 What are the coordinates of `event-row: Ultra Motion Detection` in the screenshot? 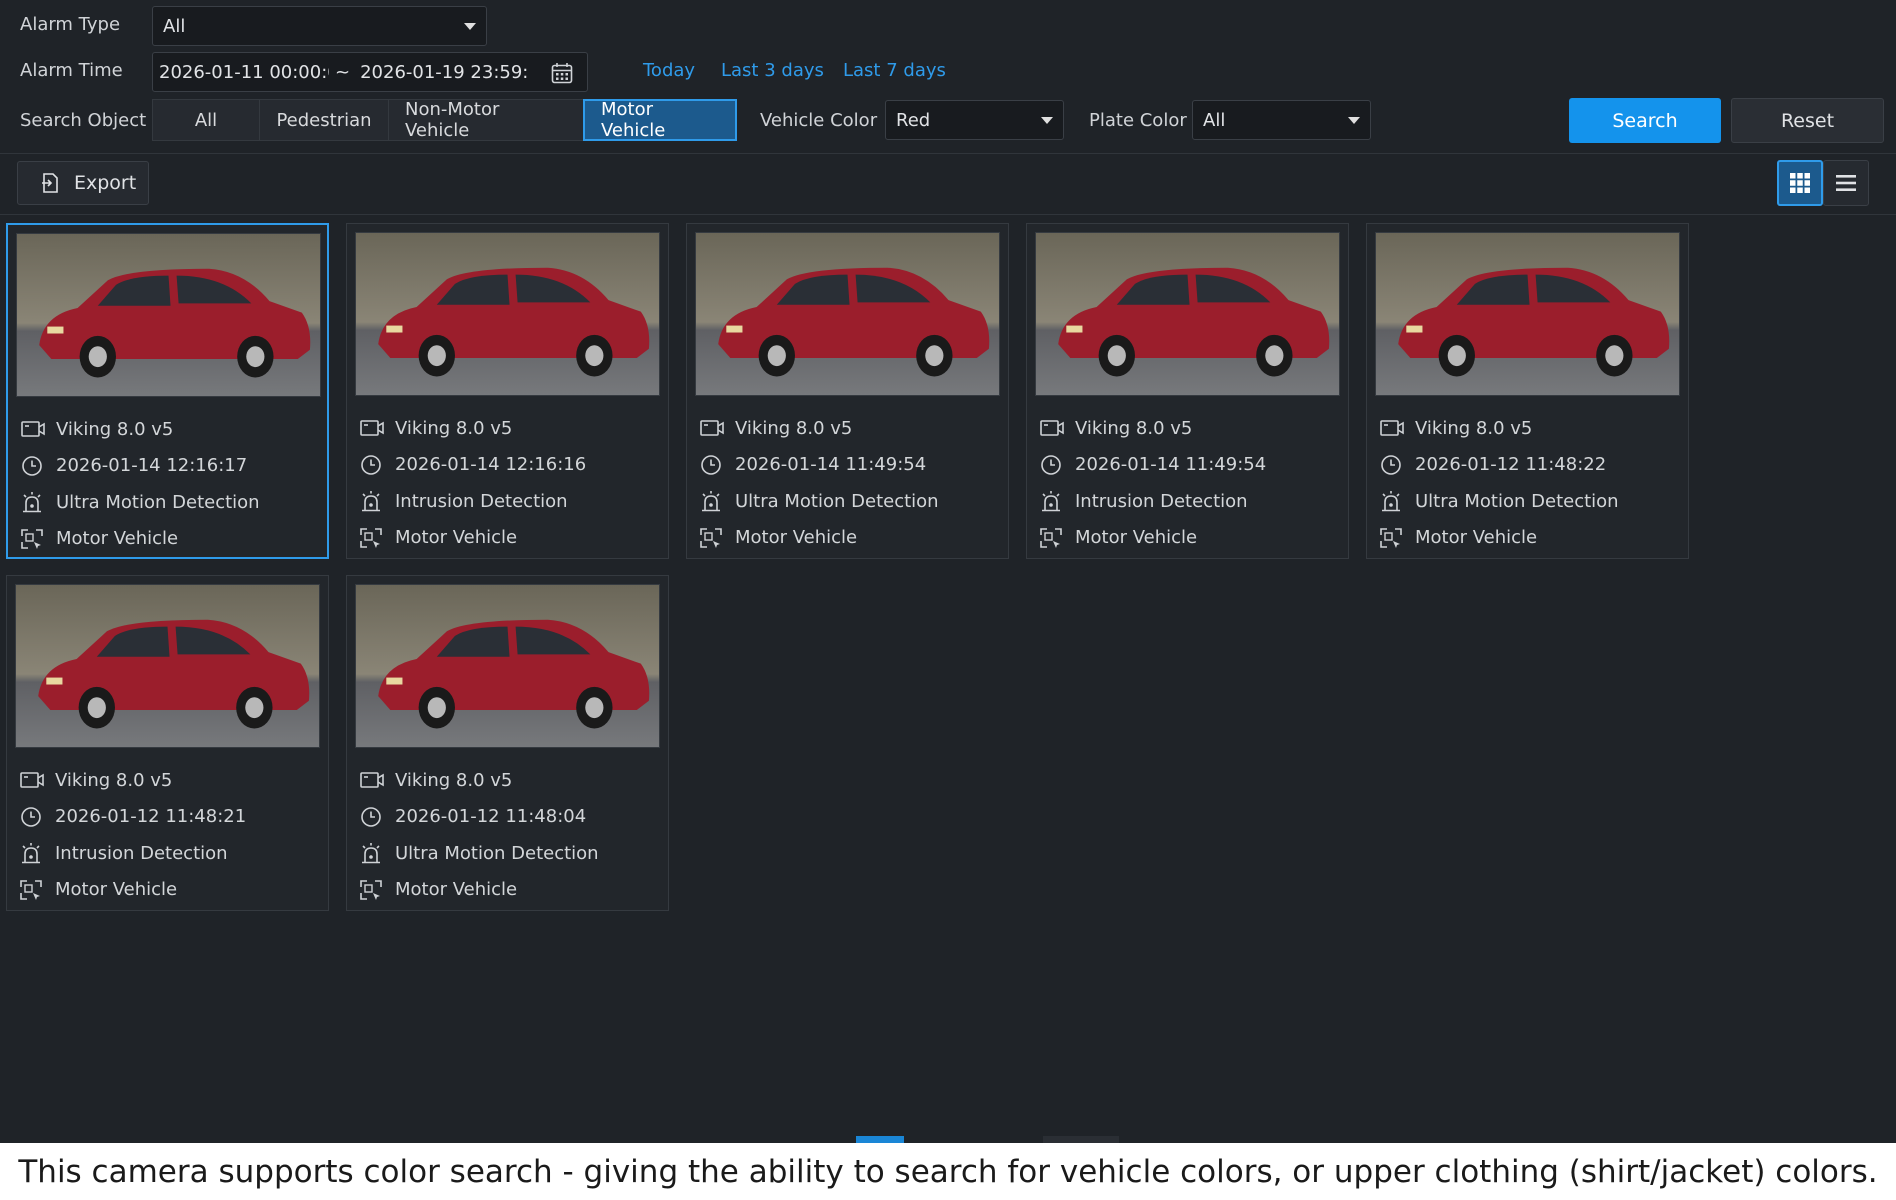 It's located at (819, 501).